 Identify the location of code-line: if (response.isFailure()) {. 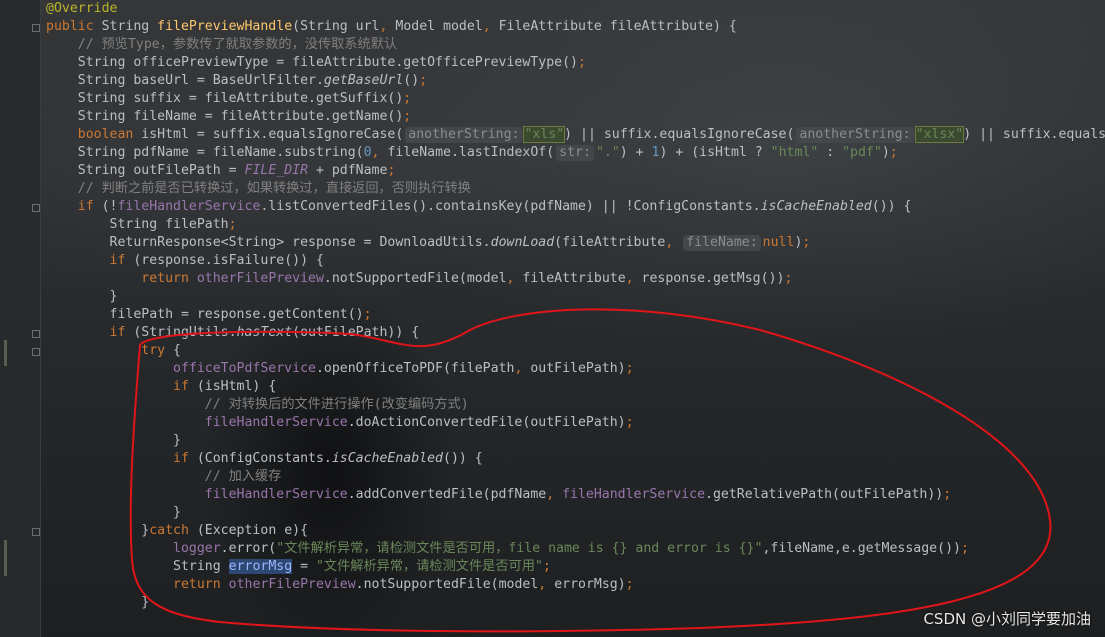
(575, 261).